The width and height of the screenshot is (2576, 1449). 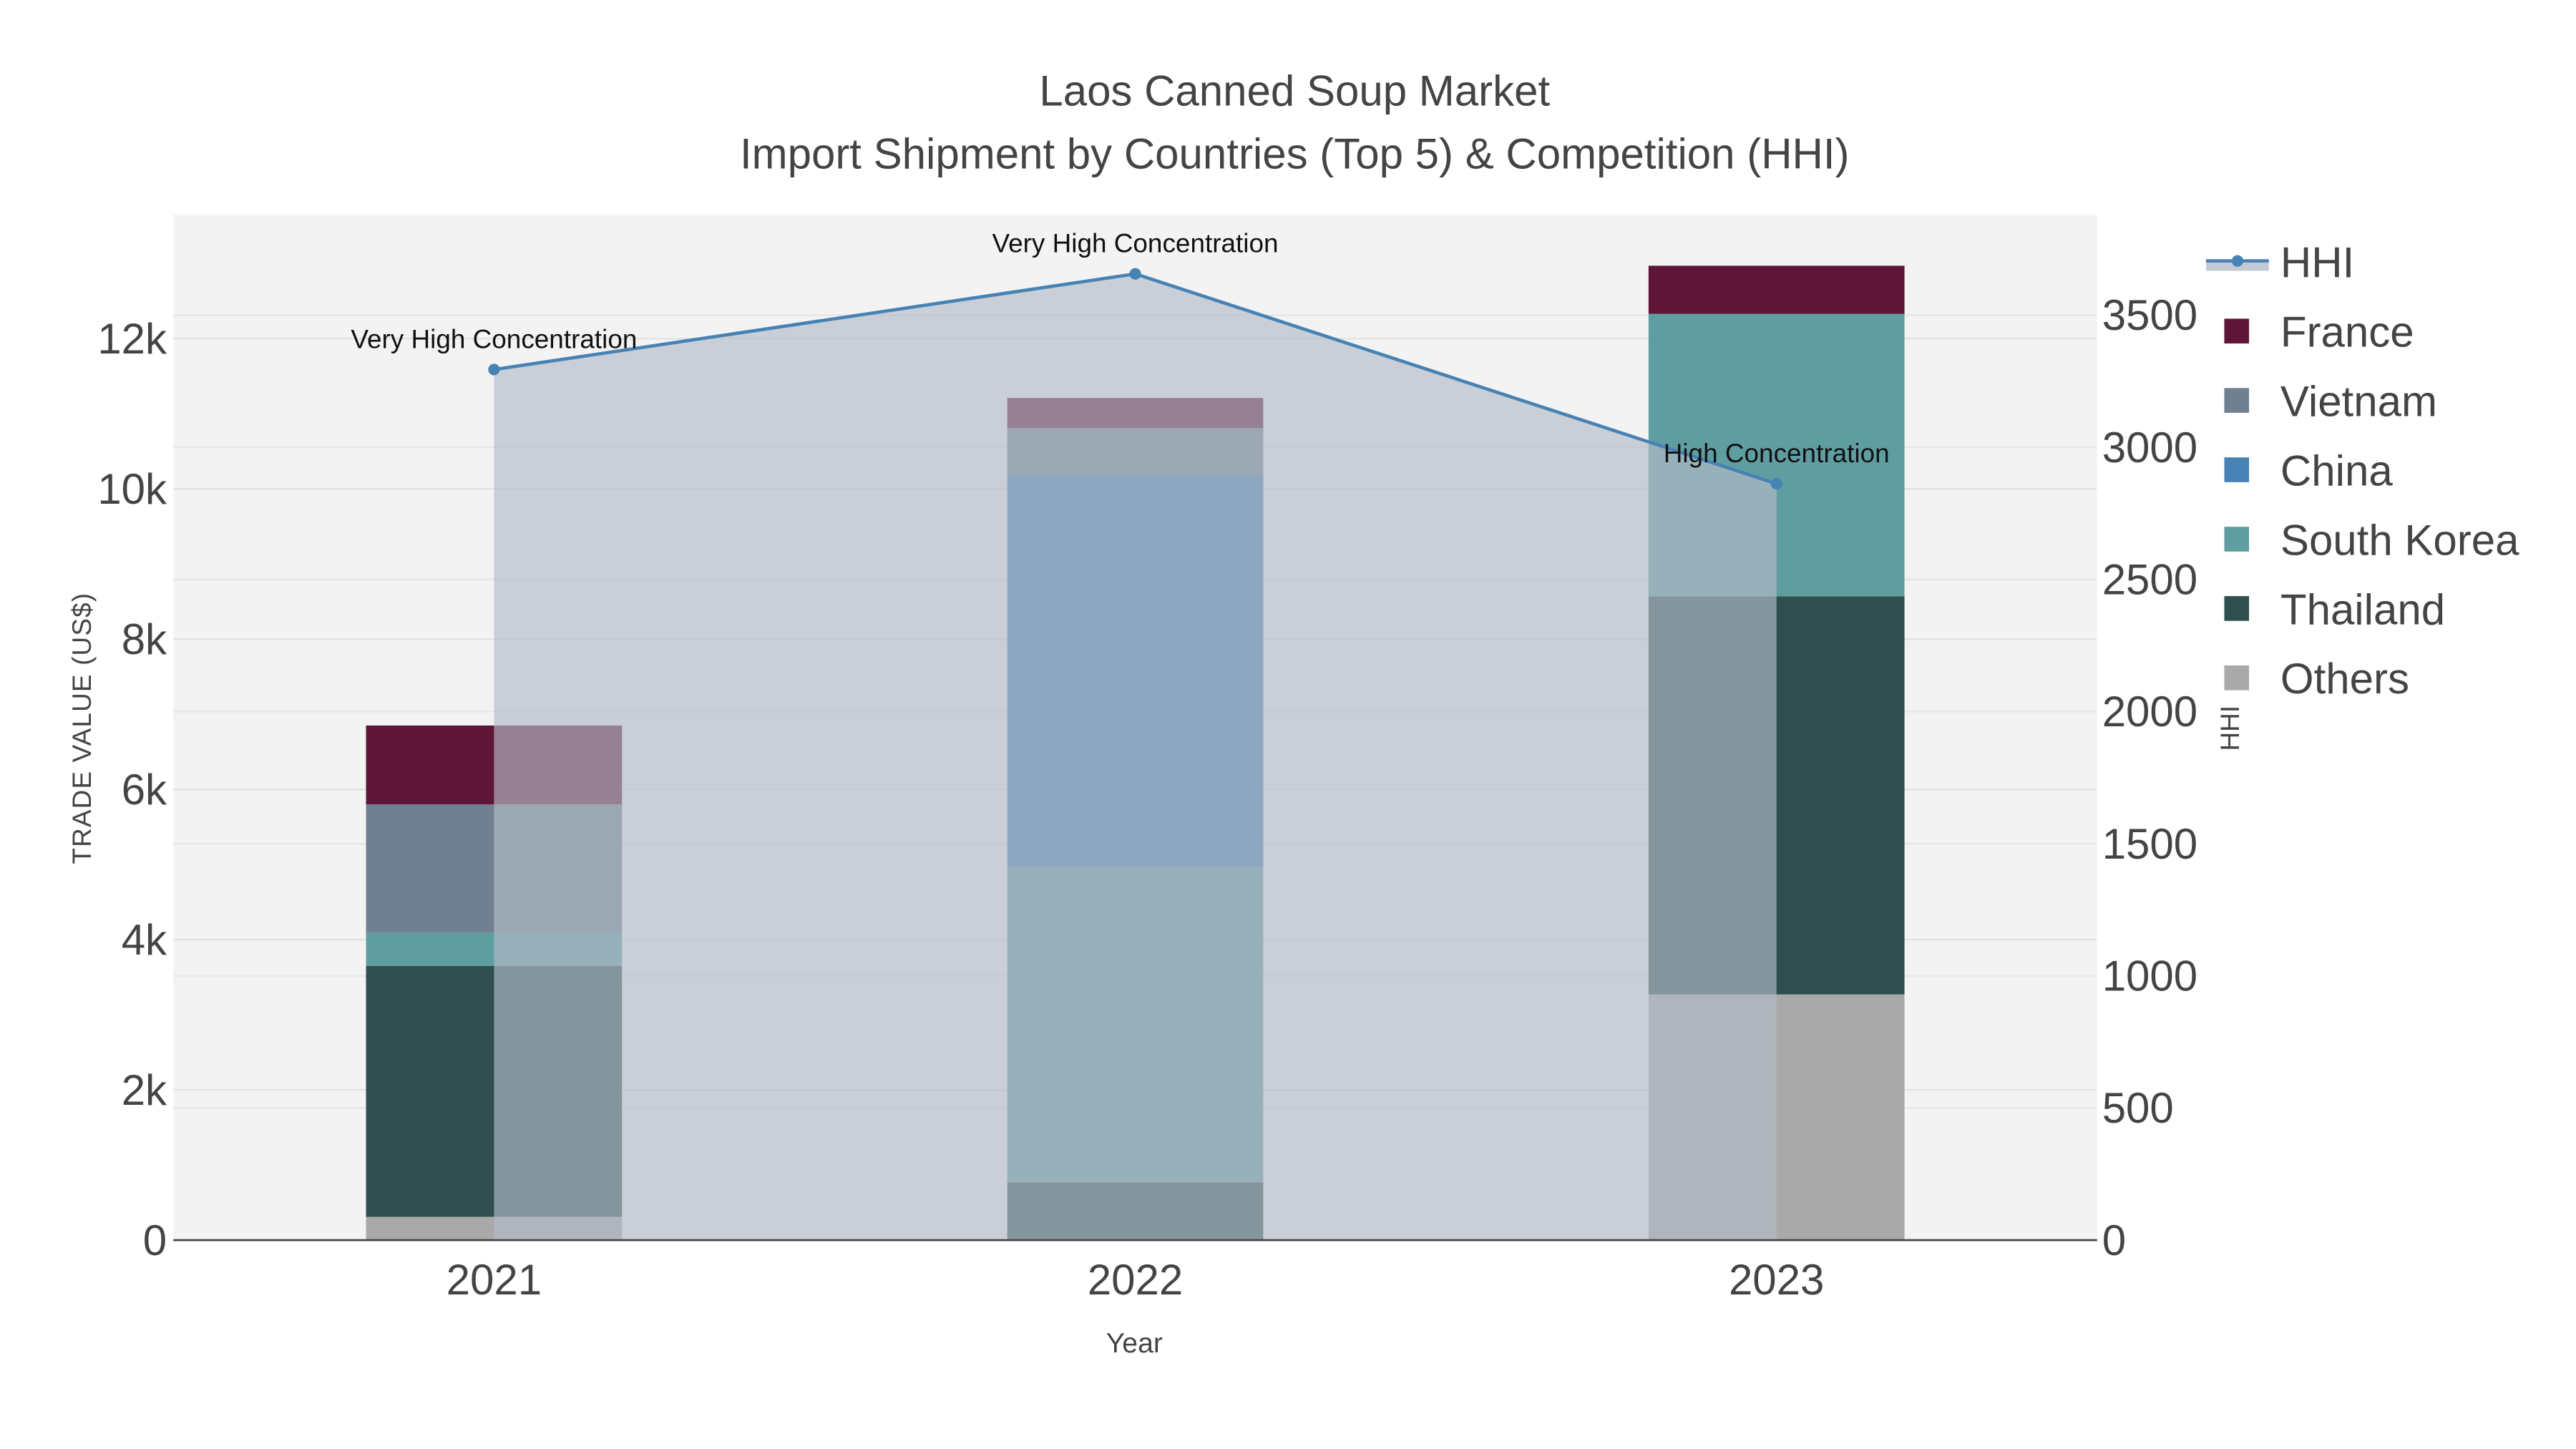 What do you see at coordinates (2237, 330) in the screenshot?
I see `legend-swatch-france` at bounding box center [2237, 330].